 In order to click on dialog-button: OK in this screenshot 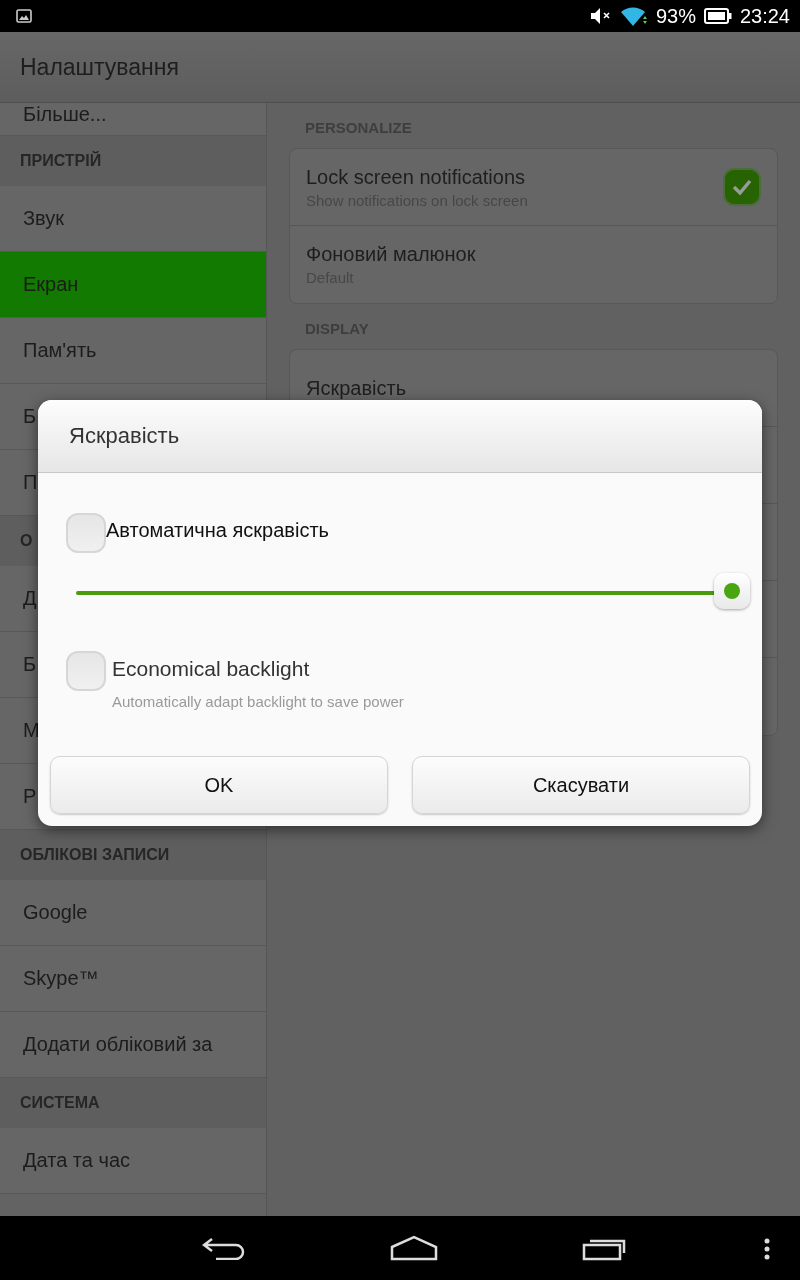, I will do `click(219, 785)`.